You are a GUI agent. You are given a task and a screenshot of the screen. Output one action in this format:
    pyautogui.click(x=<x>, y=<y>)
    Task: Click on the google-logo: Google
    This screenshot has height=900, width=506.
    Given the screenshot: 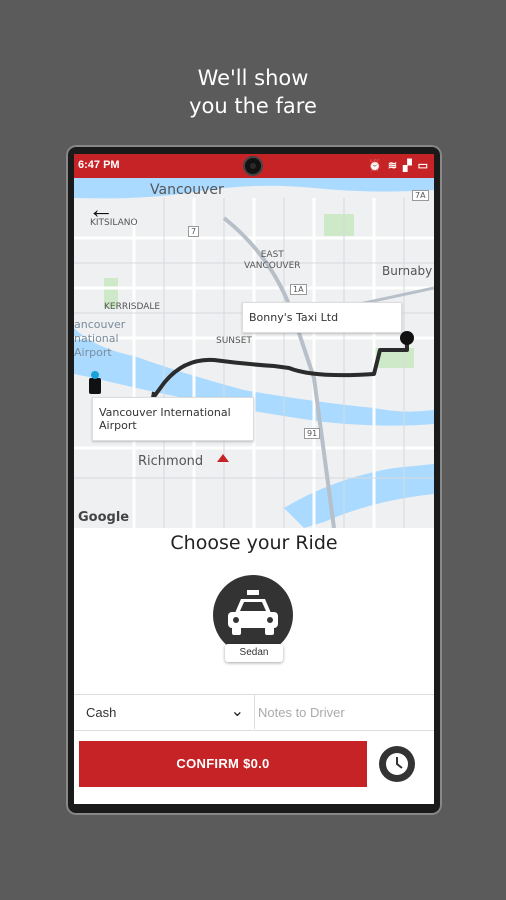 What is the action you would take?
    pyautogui.click(x=104, y=517)
    